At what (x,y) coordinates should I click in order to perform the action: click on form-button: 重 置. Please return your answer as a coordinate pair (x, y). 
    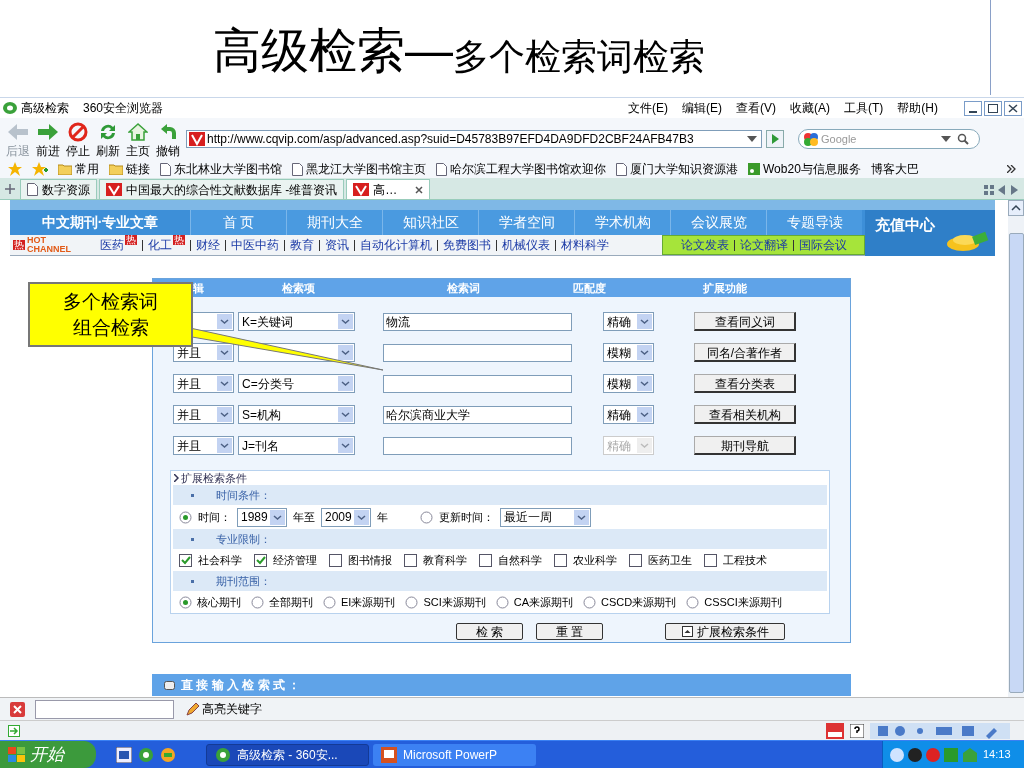
    Looking at the image, I should click on (569, 631).